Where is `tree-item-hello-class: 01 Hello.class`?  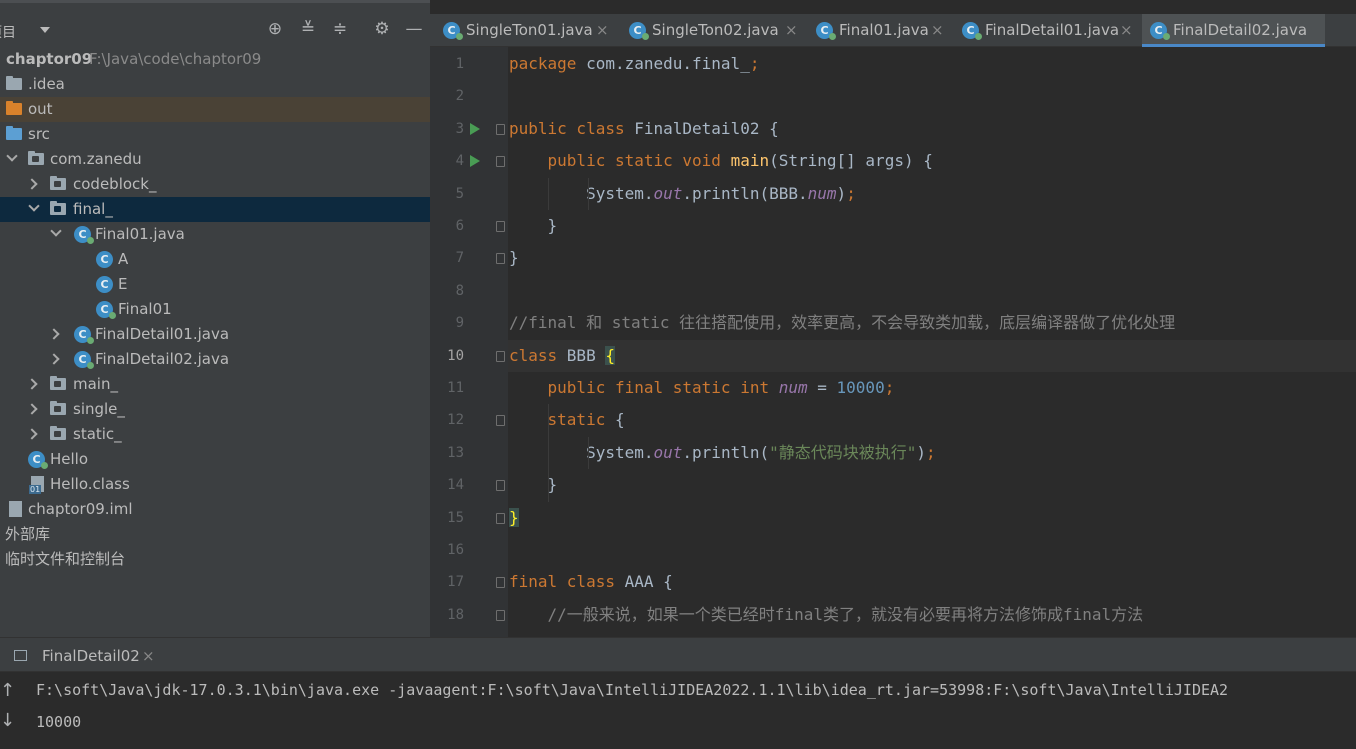
tree-item-hello-class: 01 Hello.class is located at coordinates (215, 484).